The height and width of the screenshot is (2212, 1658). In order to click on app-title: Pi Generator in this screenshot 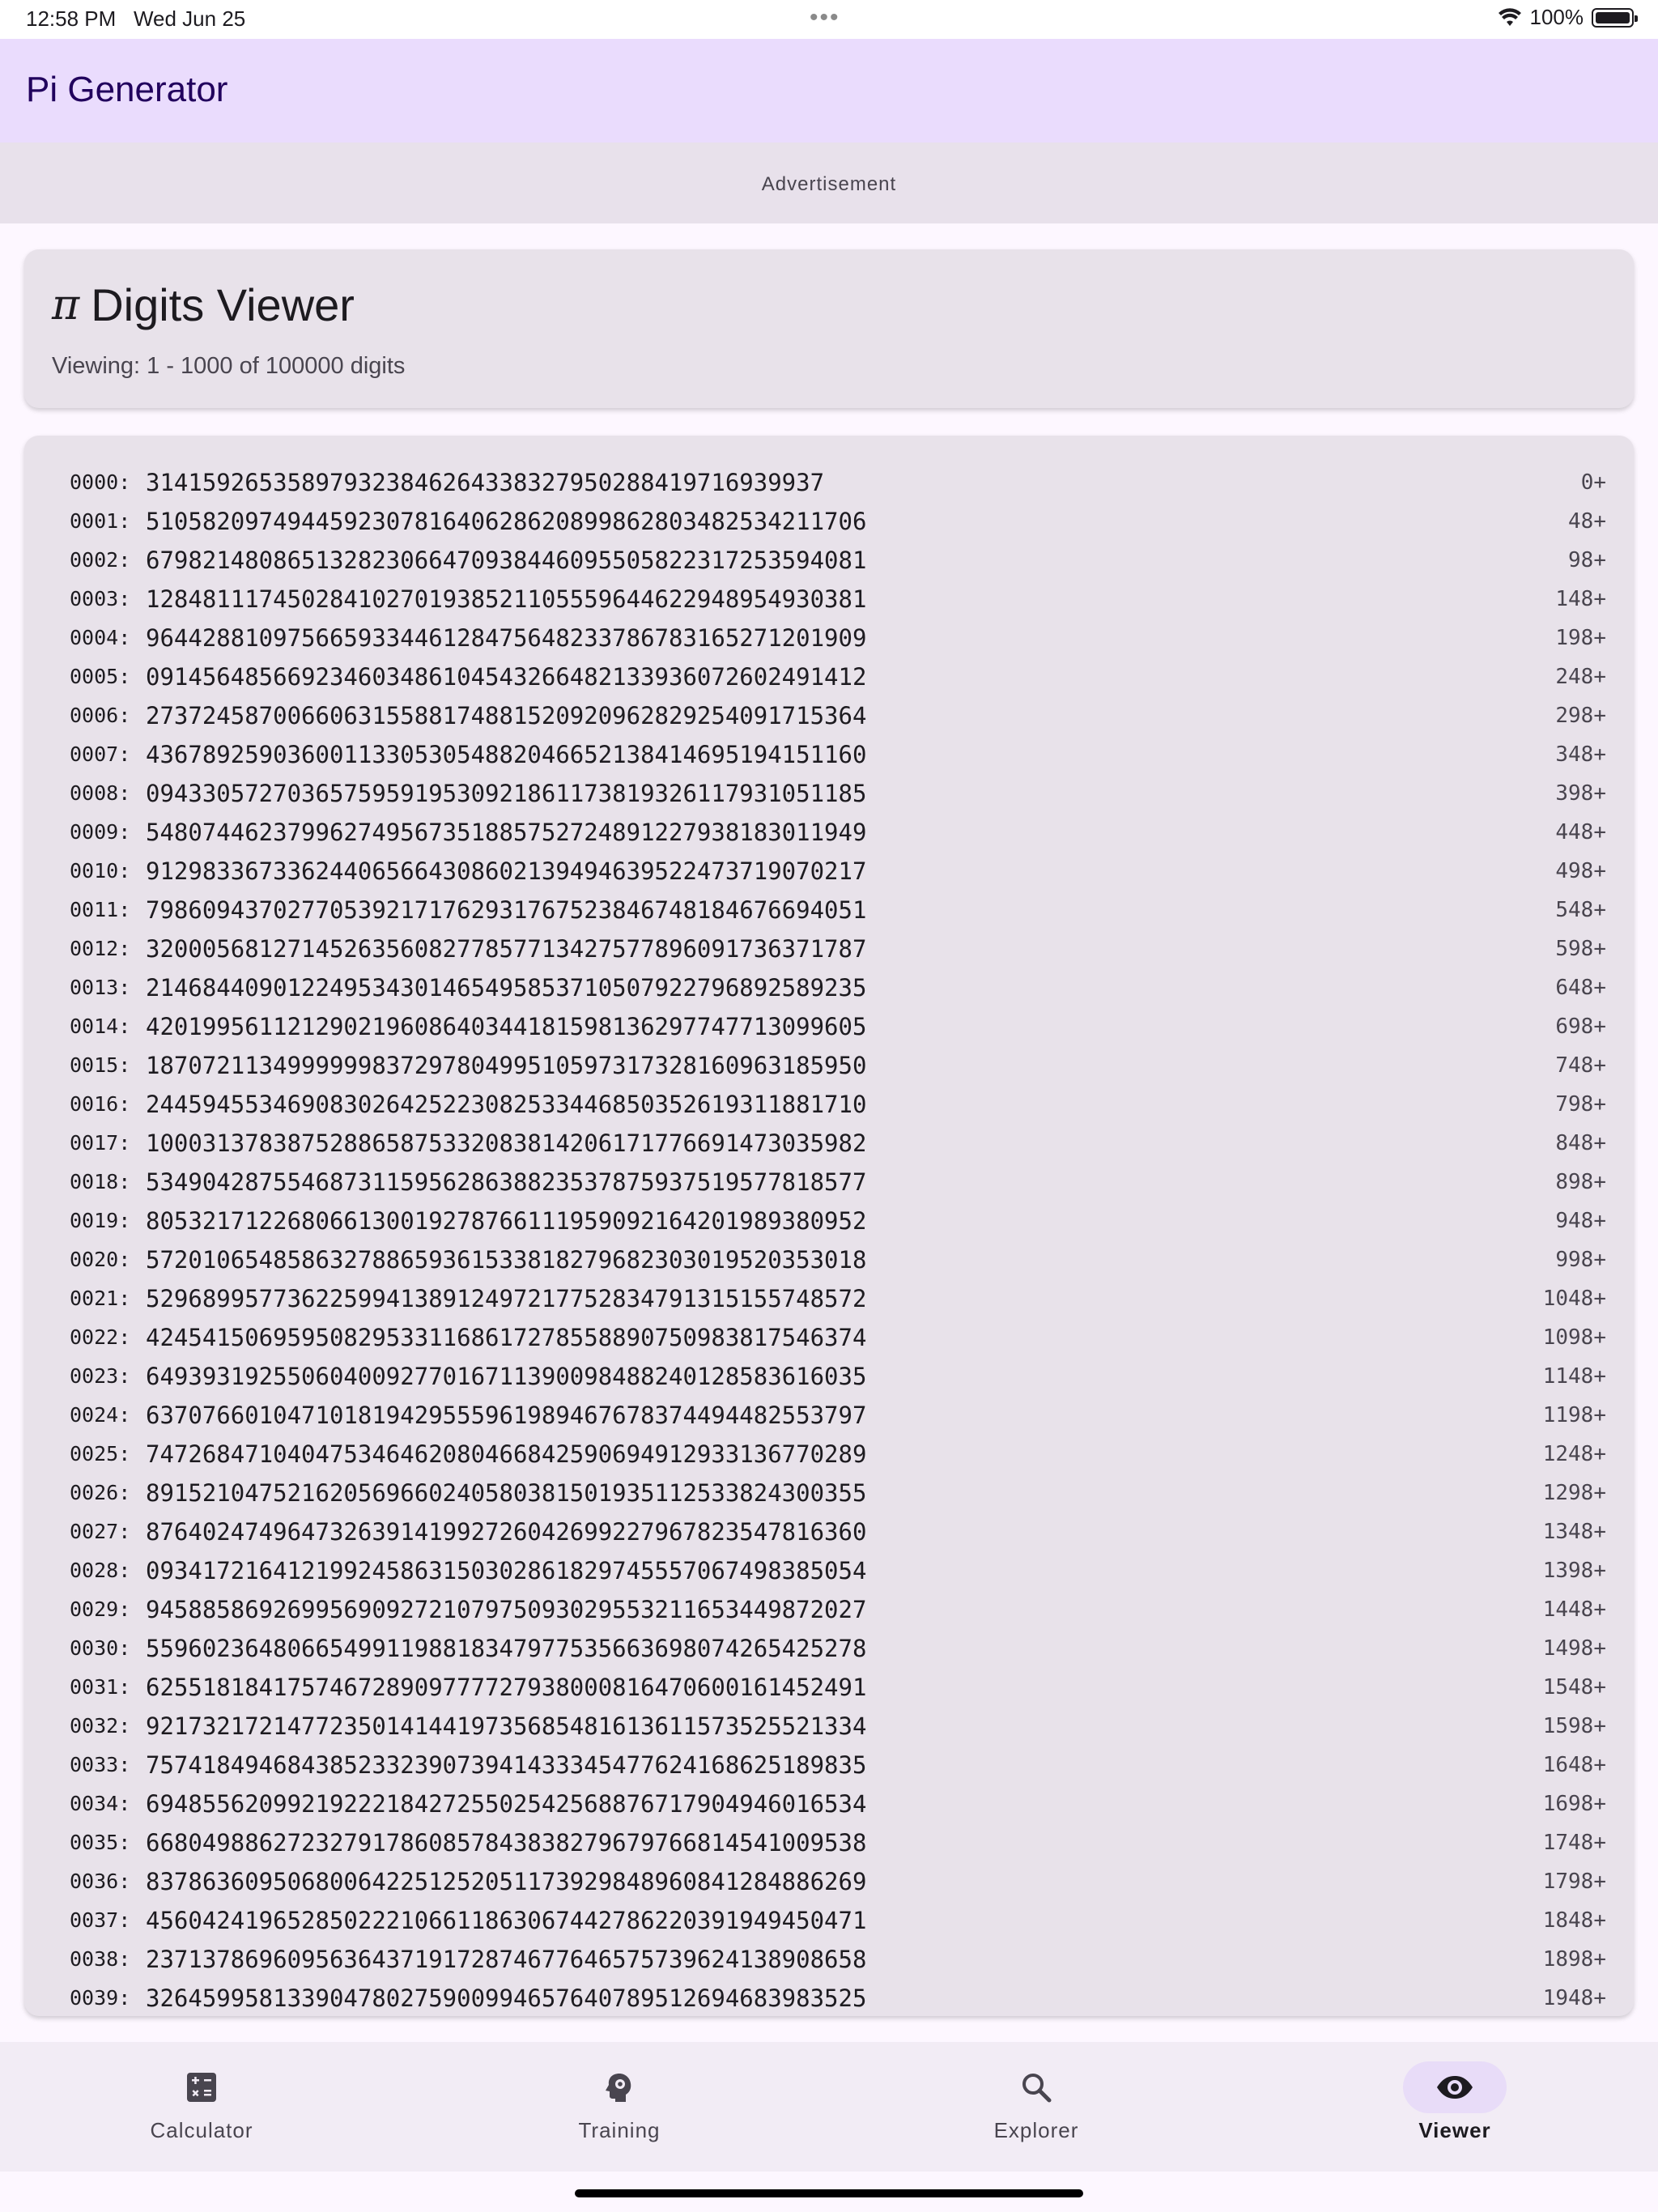, I will do `click(127, 89)`.